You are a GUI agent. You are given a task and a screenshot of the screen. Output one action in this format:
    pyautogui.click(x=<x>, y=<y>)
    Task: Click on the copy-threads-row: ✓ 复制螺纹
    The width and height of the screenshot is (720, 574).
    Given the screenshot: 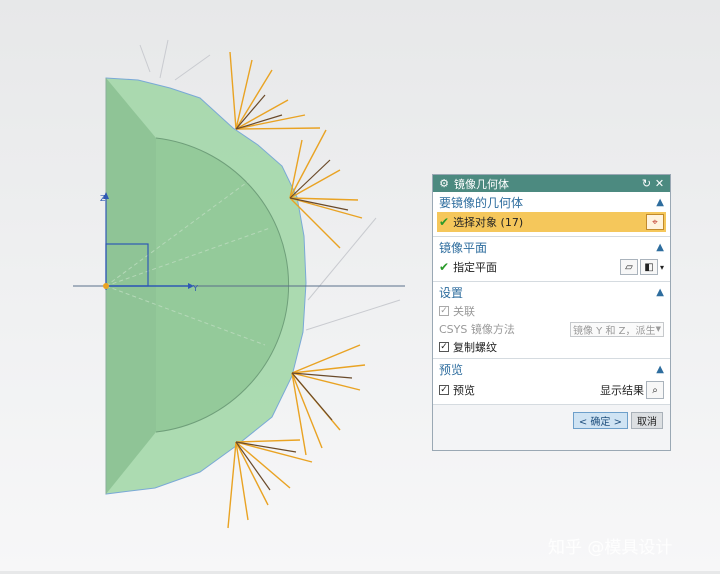 What is the action you would take?
    pyautogui.click(x=551, y=347)
    